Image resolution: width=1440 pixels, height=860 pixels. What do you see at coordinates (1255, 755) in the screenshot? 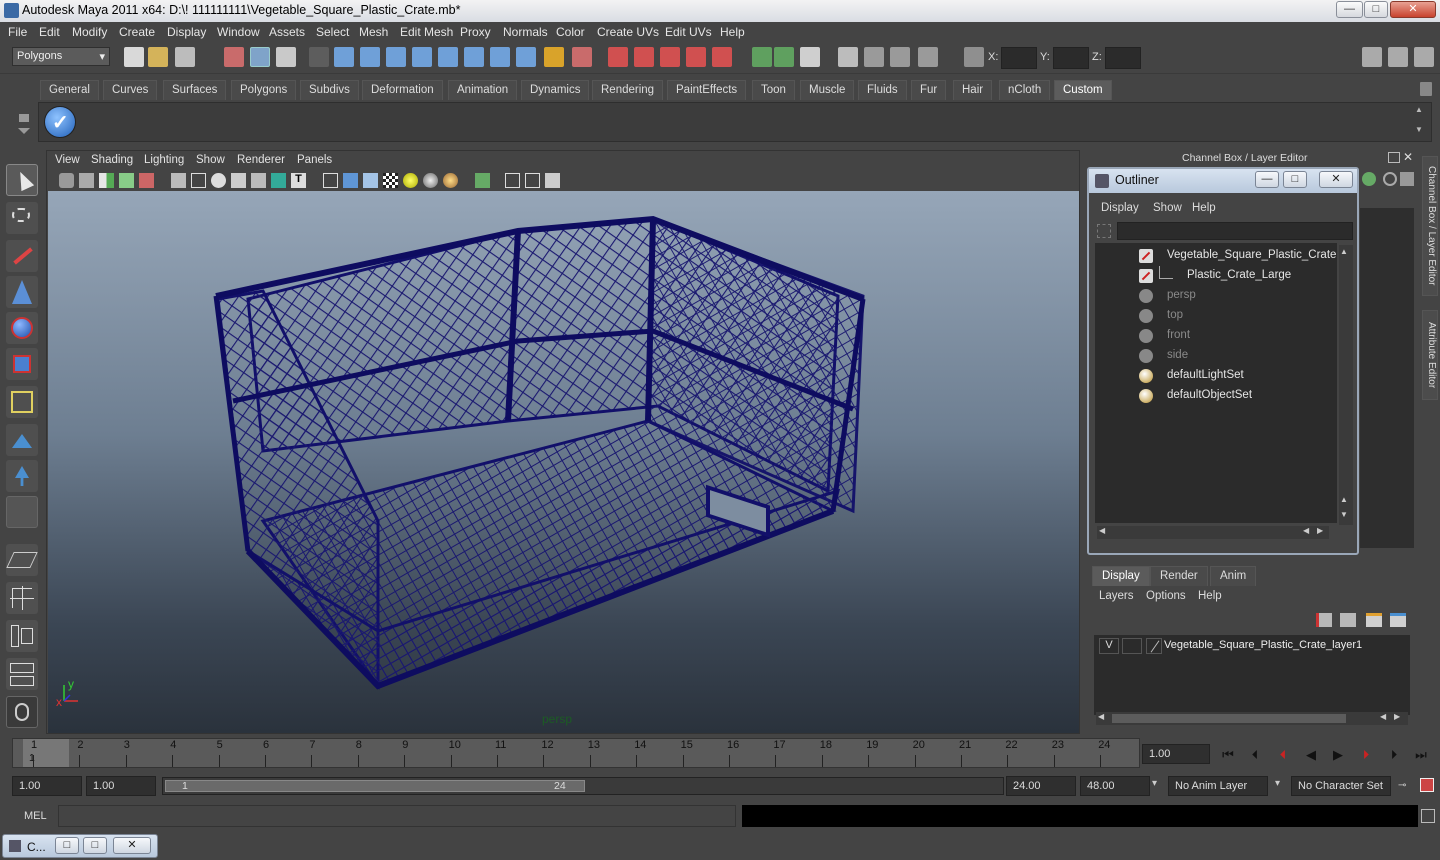
I see `step-back-frame-icon: ⏴` at bounding box center [1255, 755].